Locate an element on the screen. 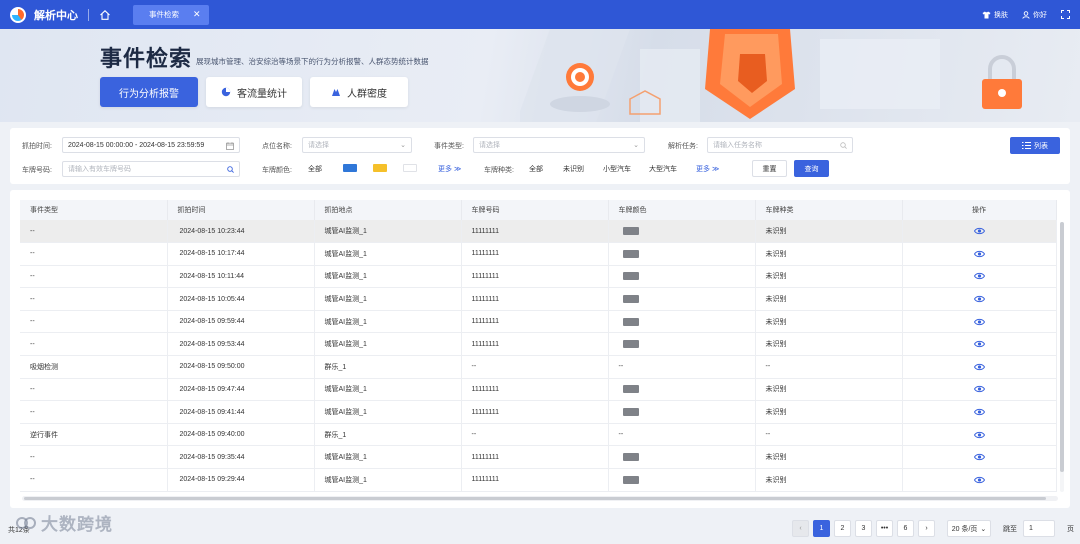 The width and height of the screenshot is (1080, 544). vertical-scrollbar is located at coordinates (1062, 357).